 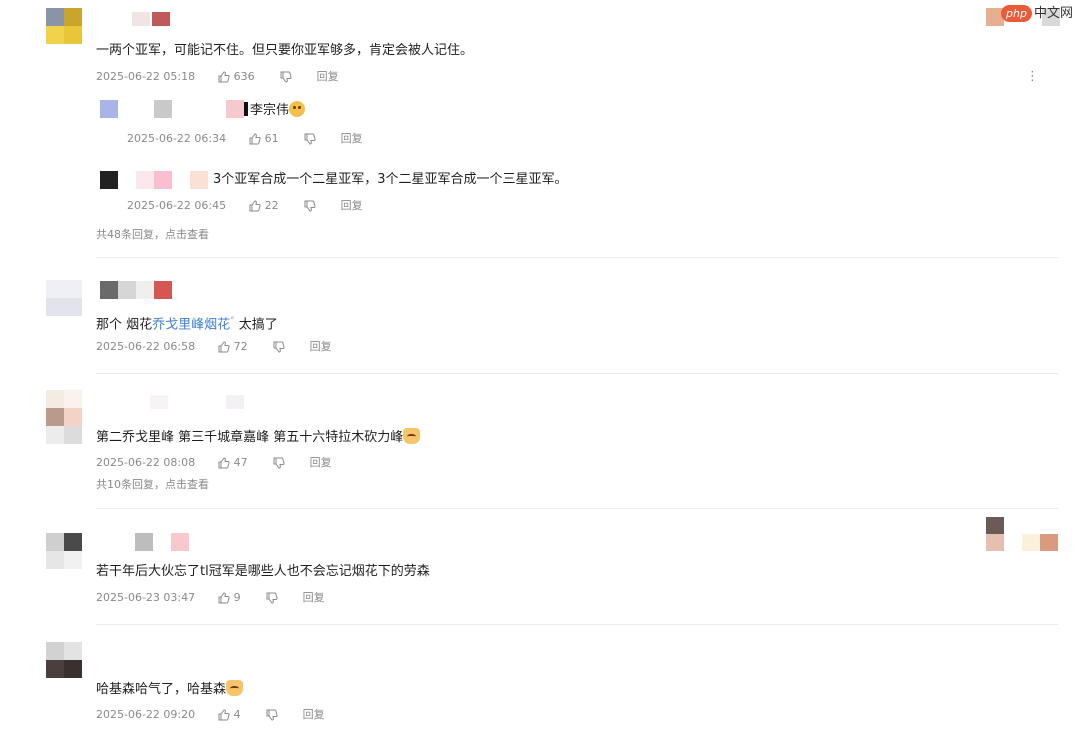 I want to click on watermark-text: 中文网, so click(x=1053, y=13).